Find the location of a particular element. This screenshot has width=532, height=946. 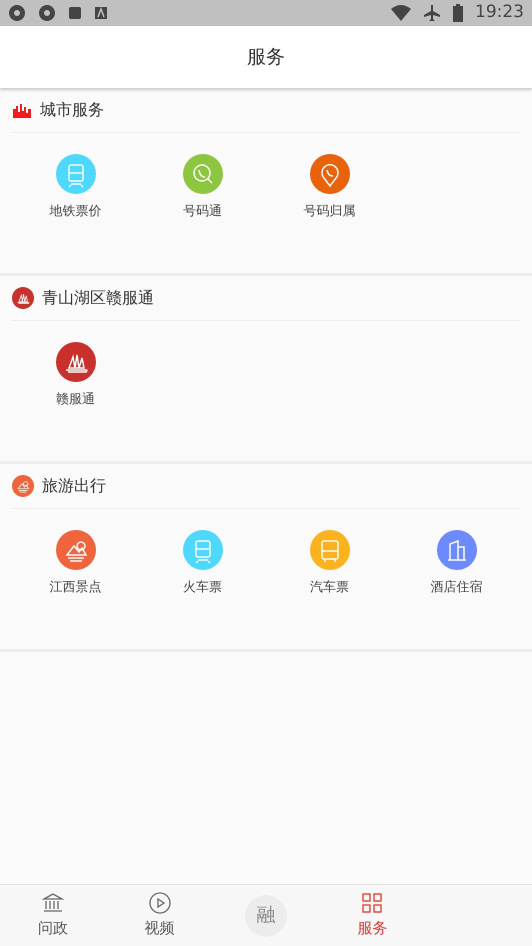

service-item: 赣服通 is located at coordinates (75, 376).